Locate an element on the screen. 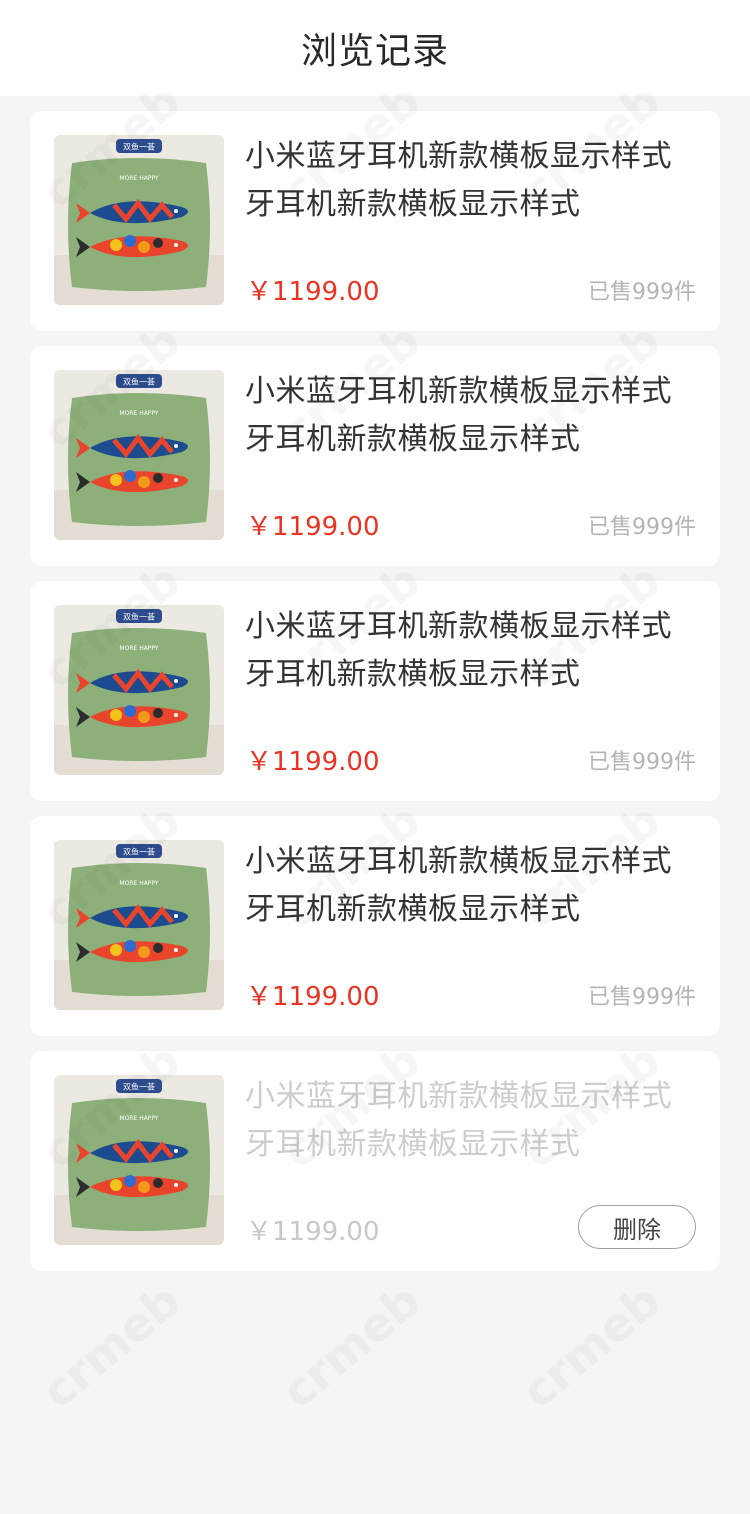 The height and width of the screenshot is (1514, 750). delete-button: 删除 is located at coordinates (637, 1227).